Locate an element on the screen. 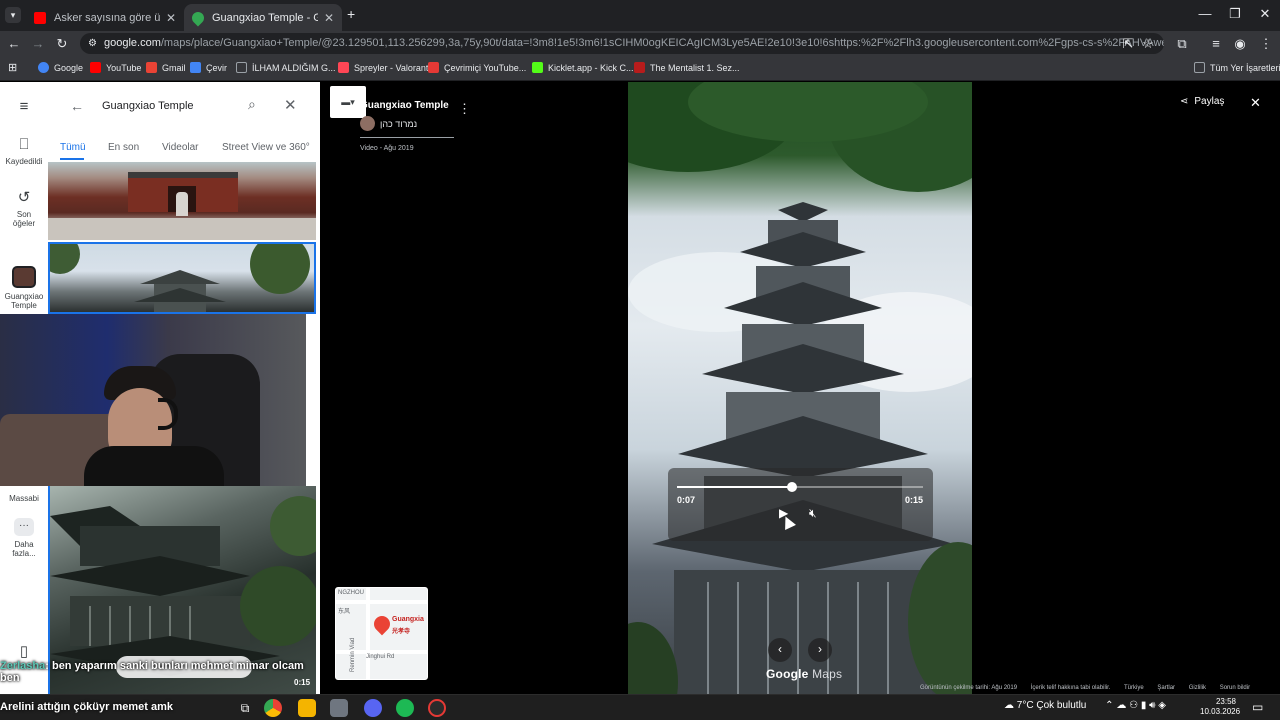 The width and height of the screenshot is (1280, 720). copyright-note: İçerik telif hakkına tabi olabilir. is located at coordinates (1071, 688).